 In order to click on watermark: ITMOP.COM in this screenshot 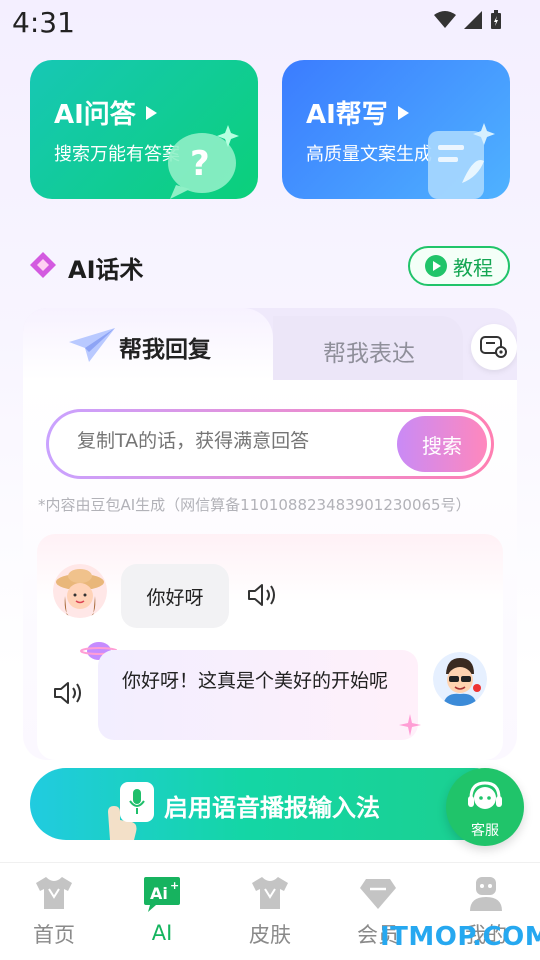, I will do `click(460, 937)`.